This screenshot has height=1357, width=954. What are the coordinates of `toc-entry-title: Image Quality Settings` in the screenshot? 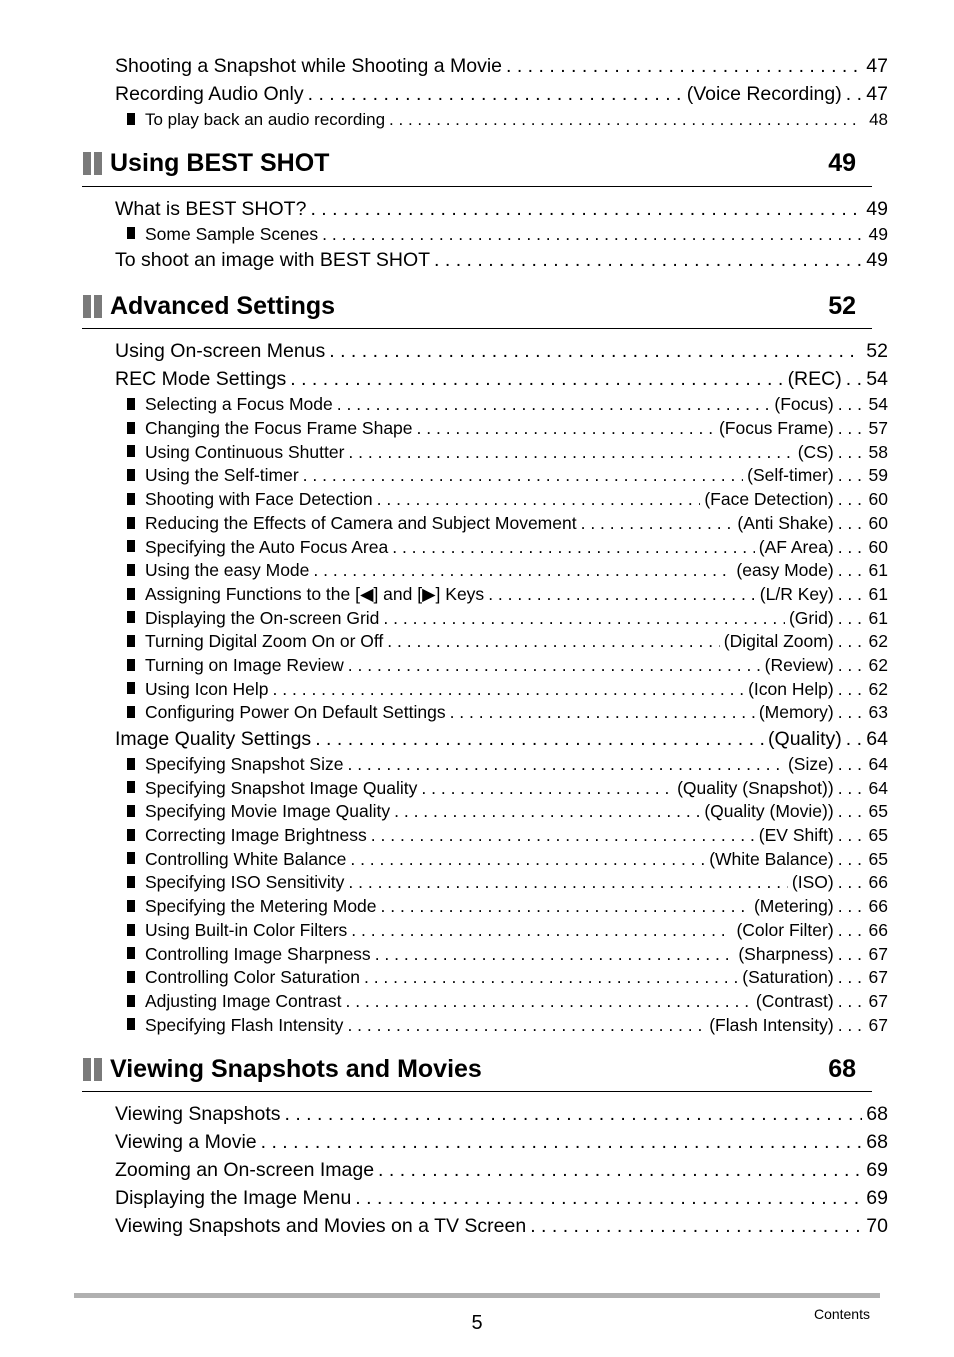 It's located at (213, 739).